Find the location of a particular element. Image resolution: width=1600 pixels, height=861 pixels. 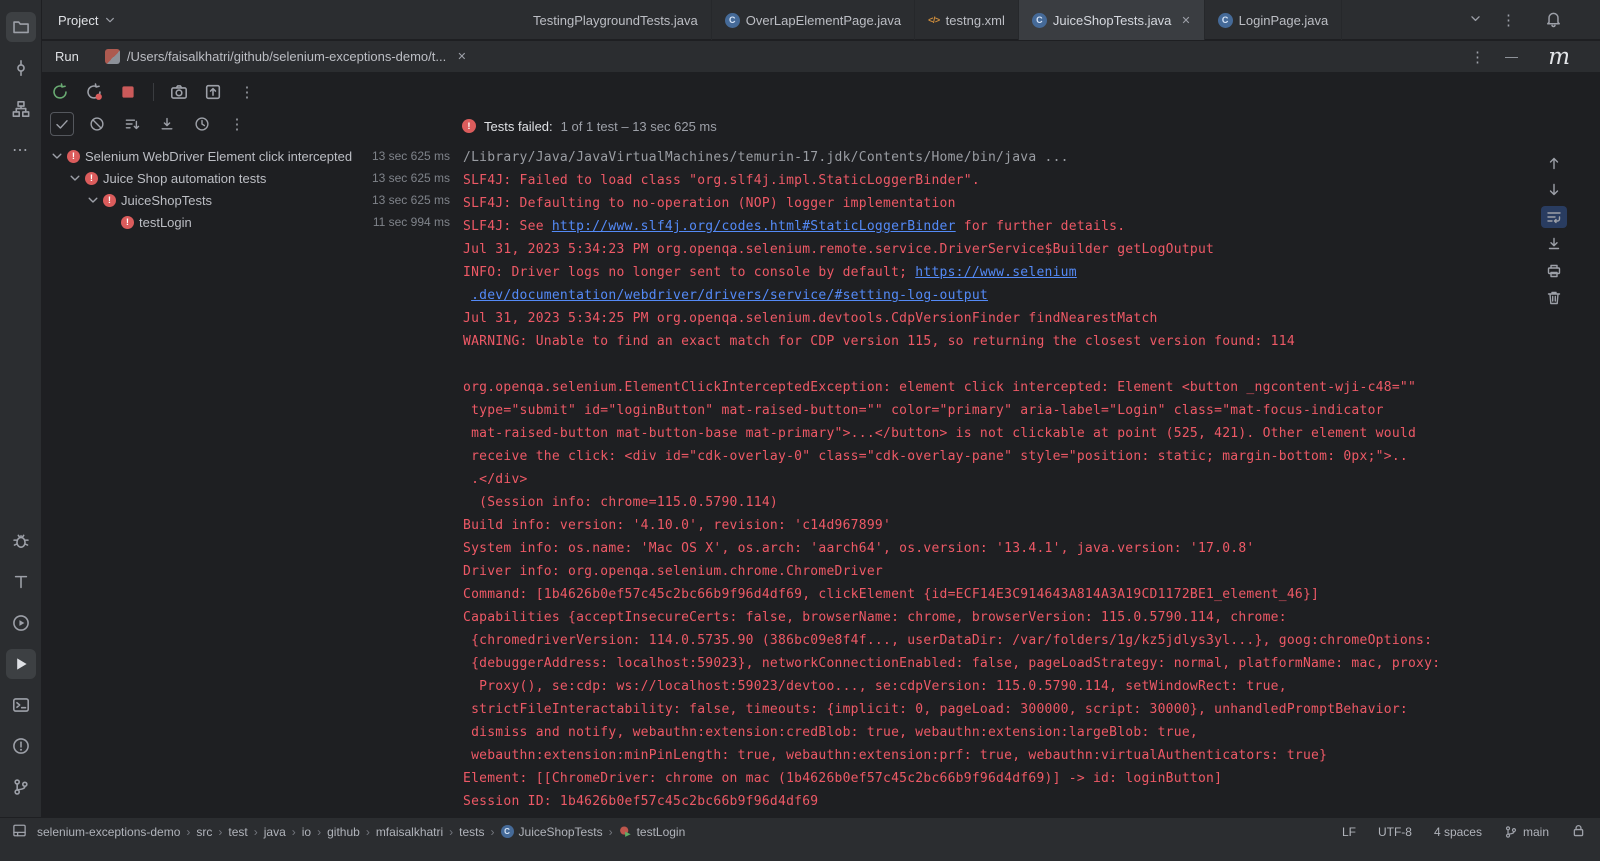

camera-icon is located at coordinates (179, 92).